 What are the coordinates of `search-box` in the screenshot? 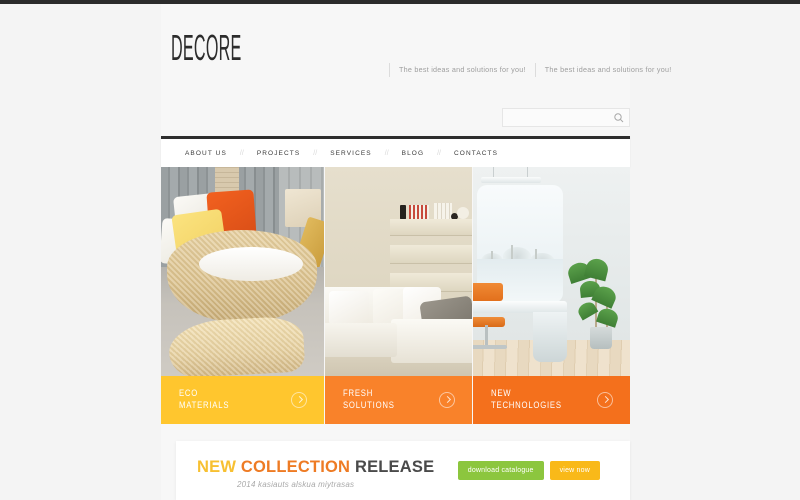 It's located at (566, 117).